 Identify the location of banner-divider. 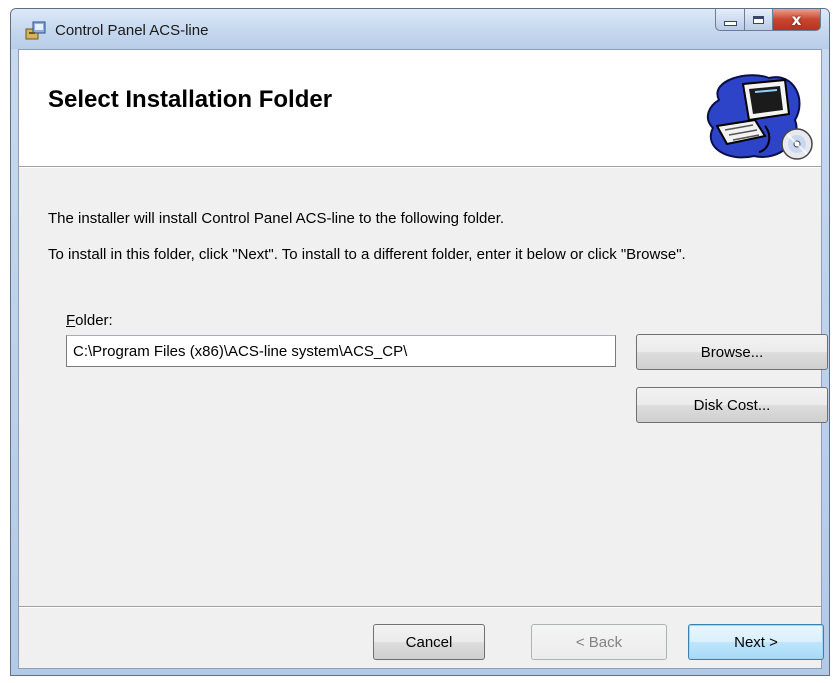
(420, 167).